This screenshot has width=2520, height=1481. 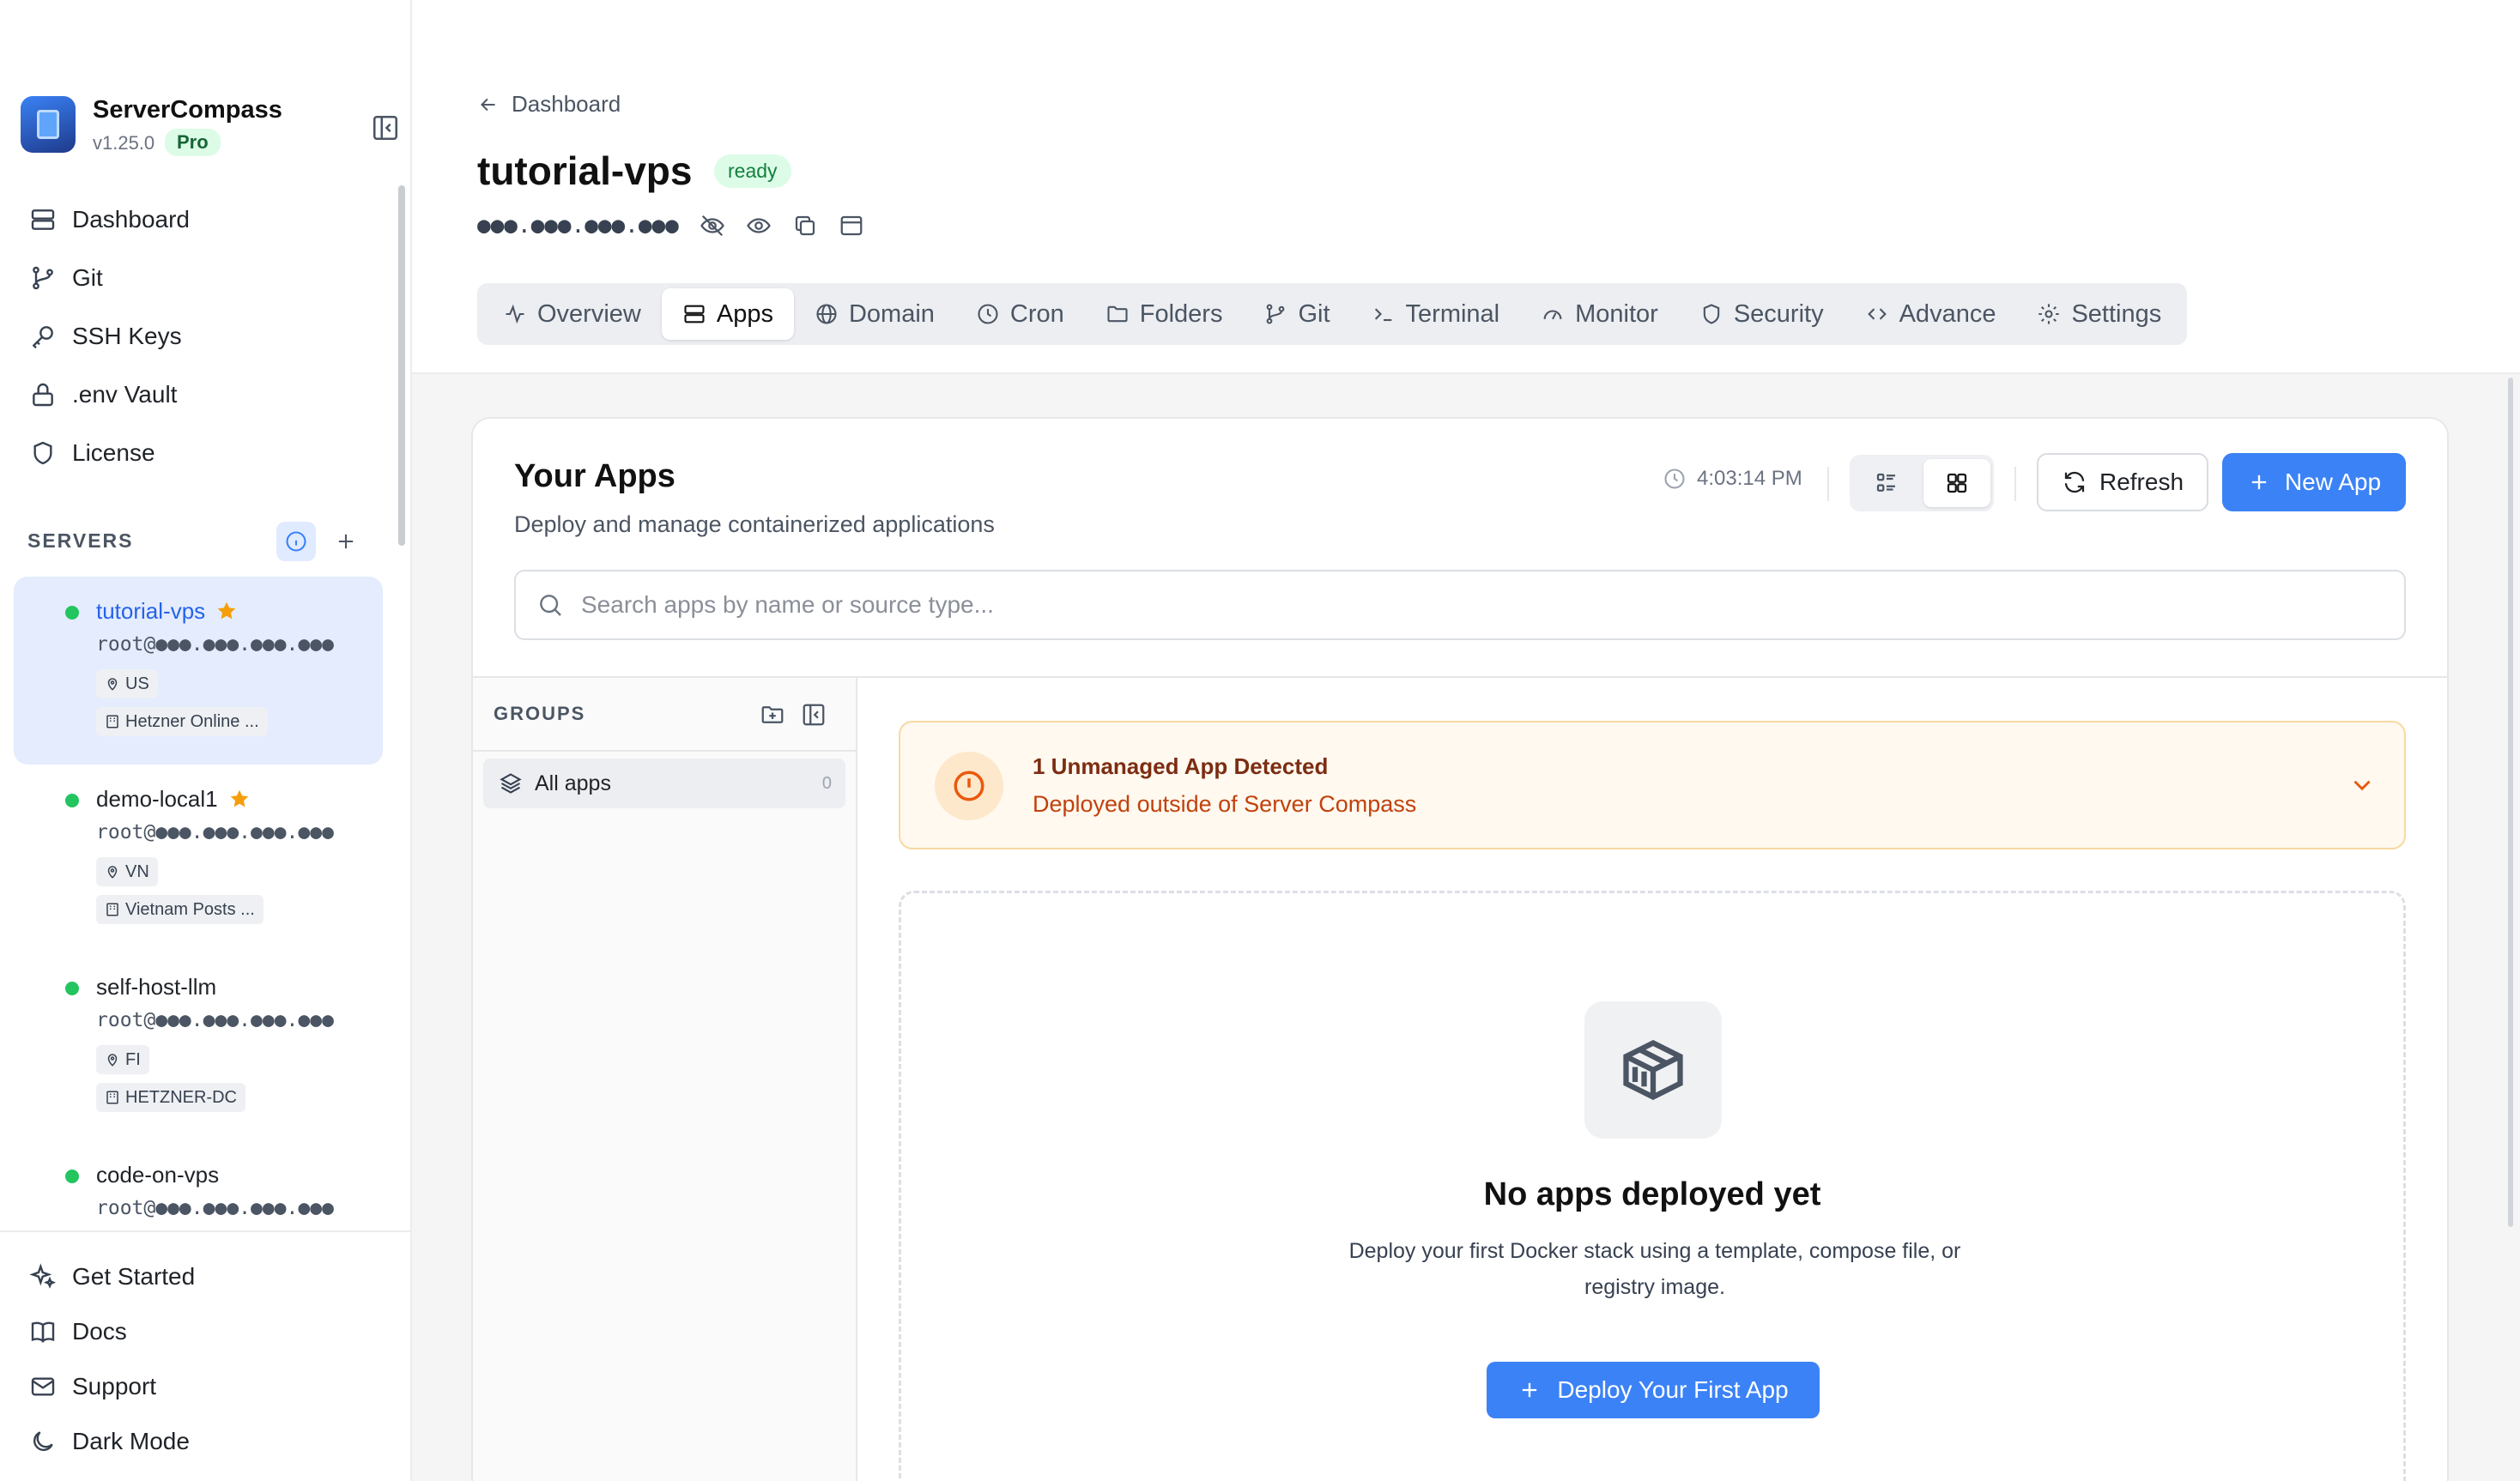 What do you see at coordinates (220, 1331) in the screenshot?
I see `nav-item-docs: Docs` at bounding box center [220, 1331].